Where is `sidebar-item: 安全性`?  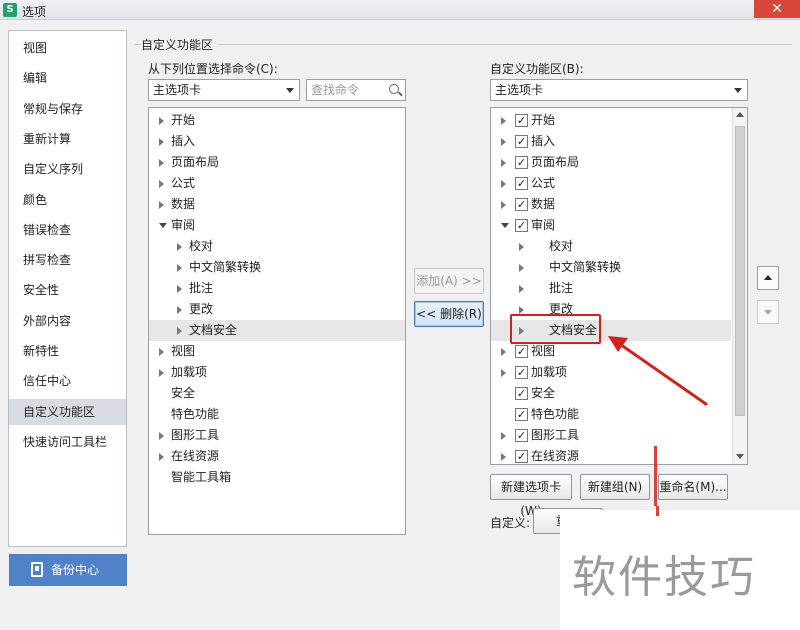 sidebar-item: 安全性 is located at coordinates (67, 290).